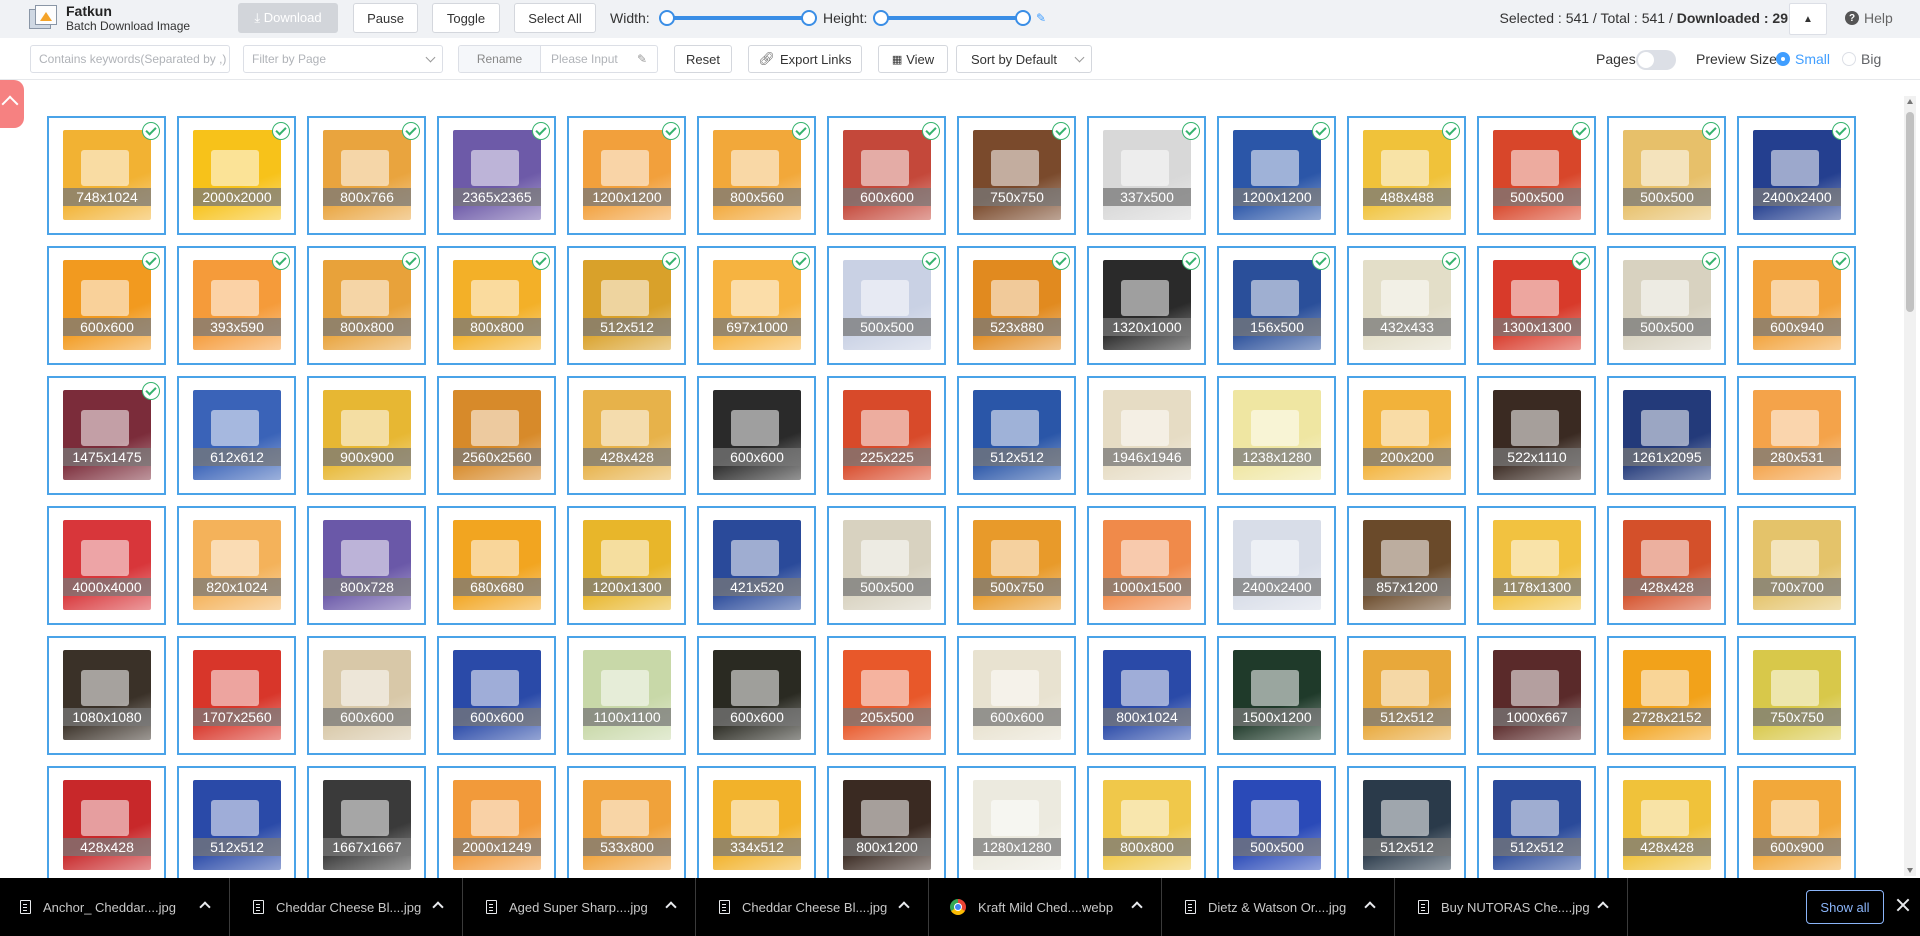  I want to click on image-card: 800x766, so click(366, 175).